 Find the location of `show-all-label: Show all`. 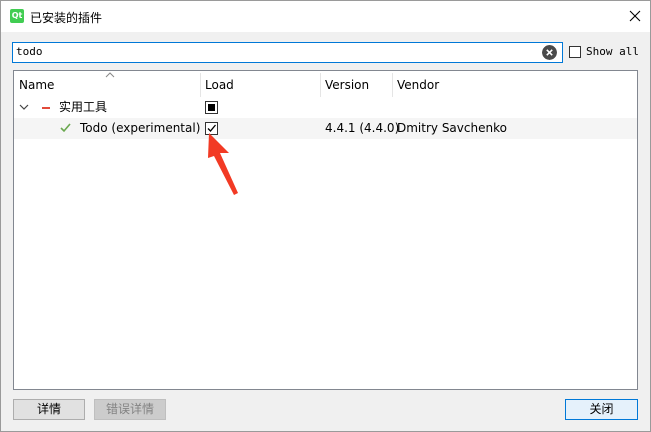

show-all-label: Show all is located at coordinates (612, 51).